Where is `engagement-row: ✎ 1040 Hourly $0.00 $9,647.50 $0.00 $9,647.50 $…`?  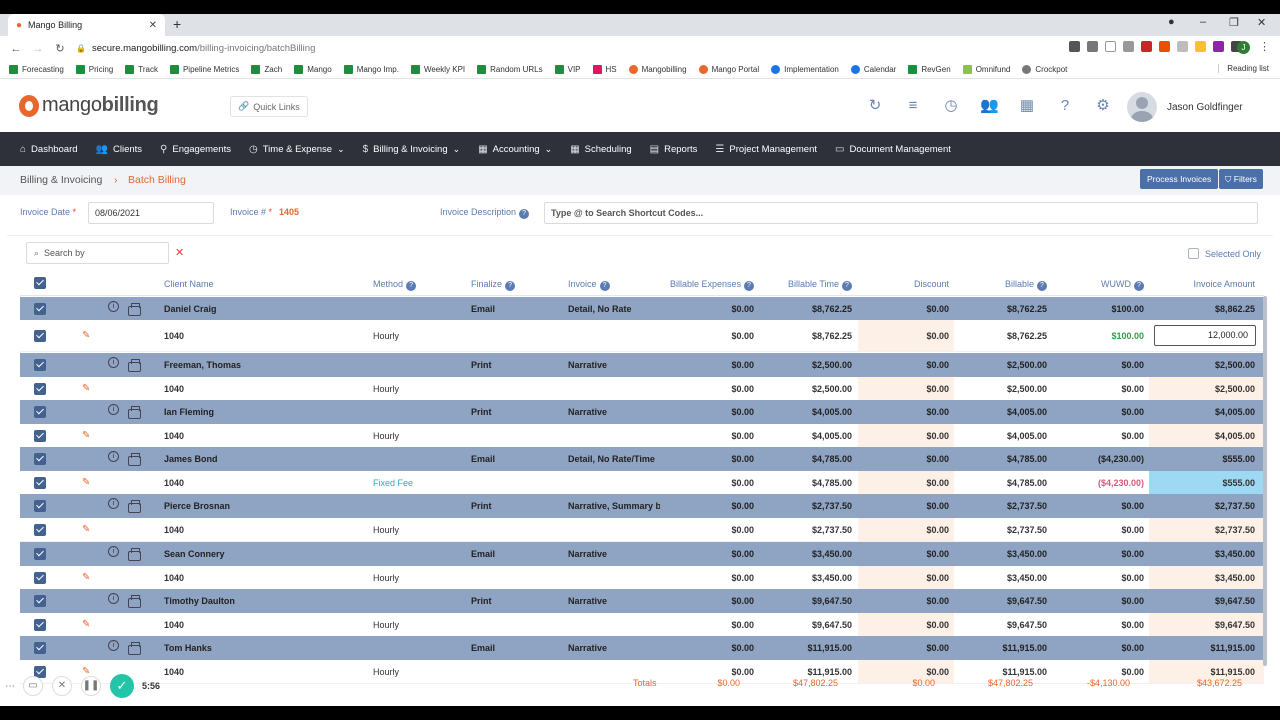 engagement-row: ✎ 1040 Hourly $0.00 $9,647.50 $0.00 $9,647.50 $… is located at coordinates (642, 625).